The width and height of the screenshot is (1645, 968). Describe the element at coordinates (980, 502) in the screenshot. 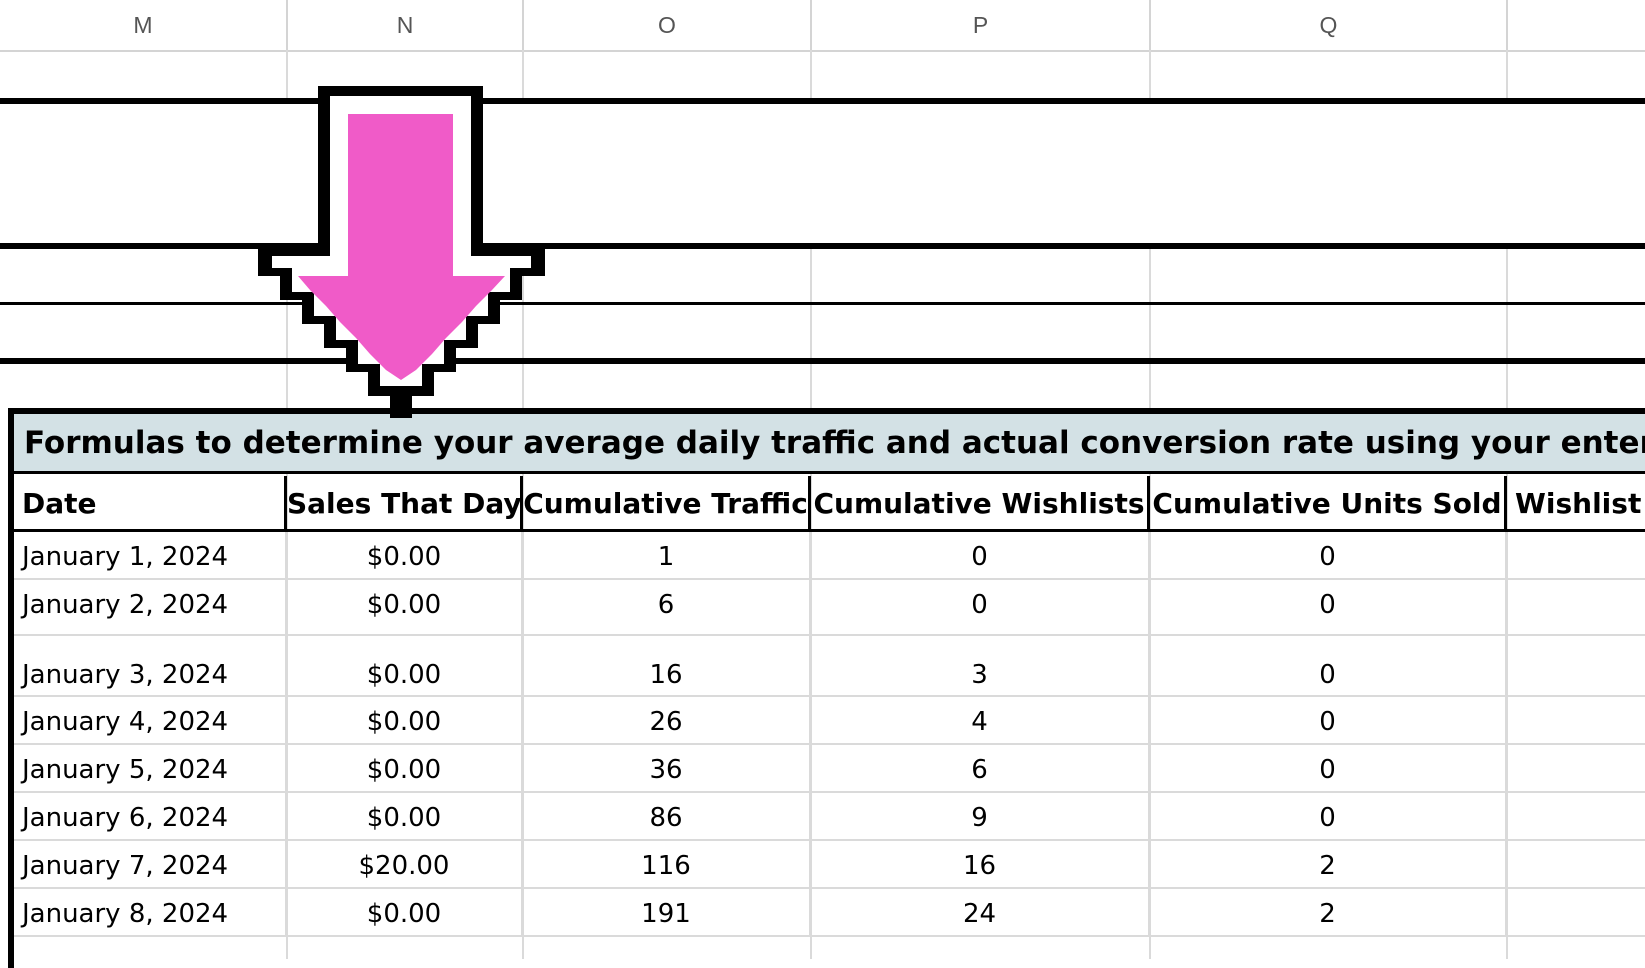

I see `header-wishlists: Cumulative Wishlists` at that location.